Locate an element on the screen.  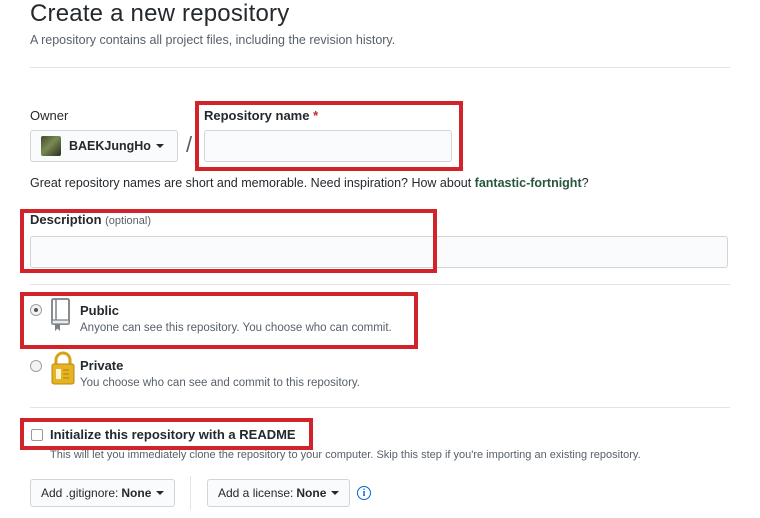
description-label: Description (optional) is located at coordinates (90, 219).